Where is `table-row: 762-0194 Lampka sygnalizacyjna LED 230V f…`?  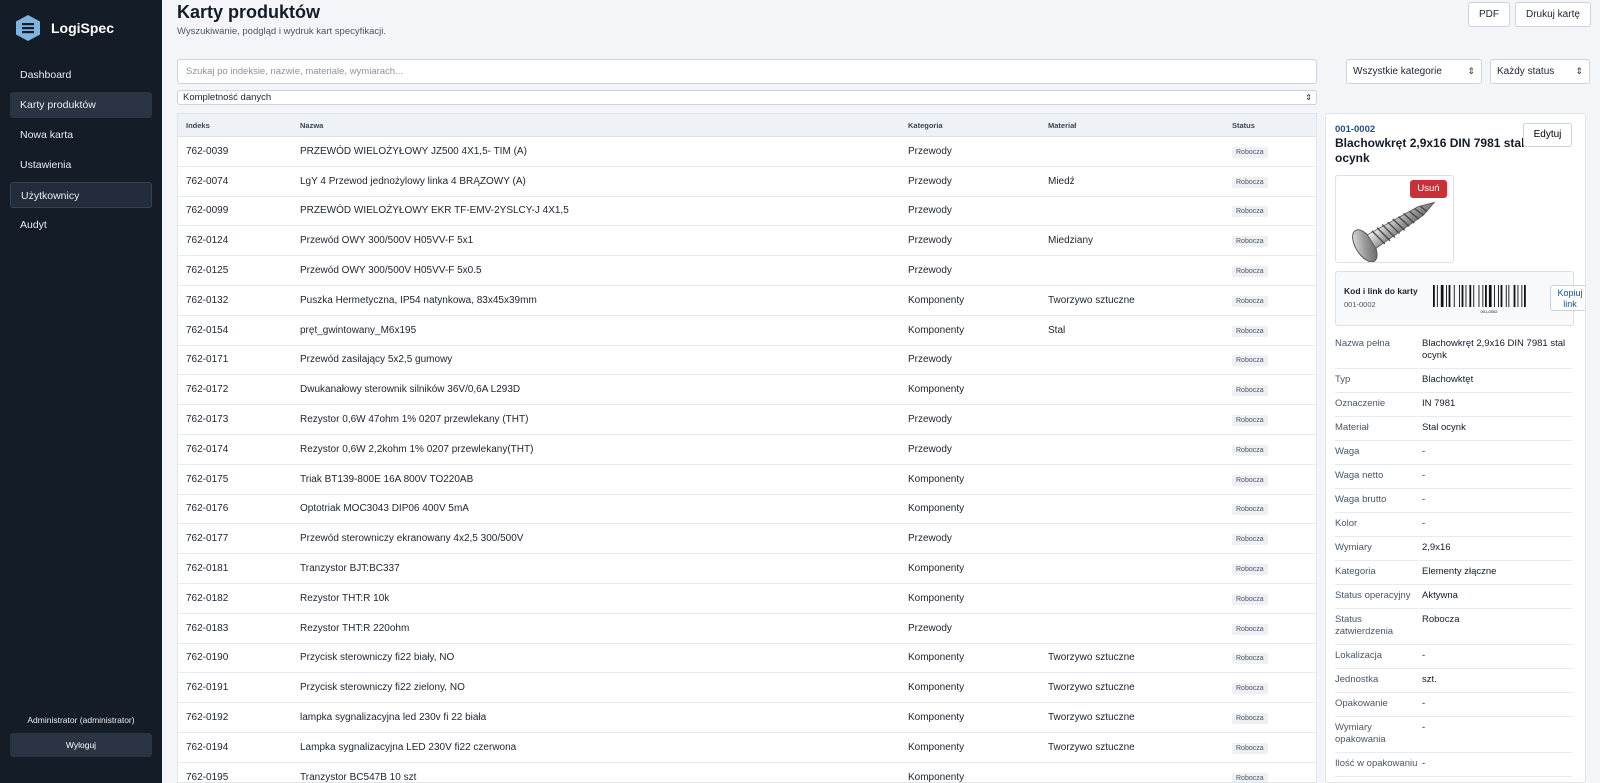 table-row: 762-0194 Lampka sygnalizacyjna LED 230V f… is located at coordinates (747, 748).